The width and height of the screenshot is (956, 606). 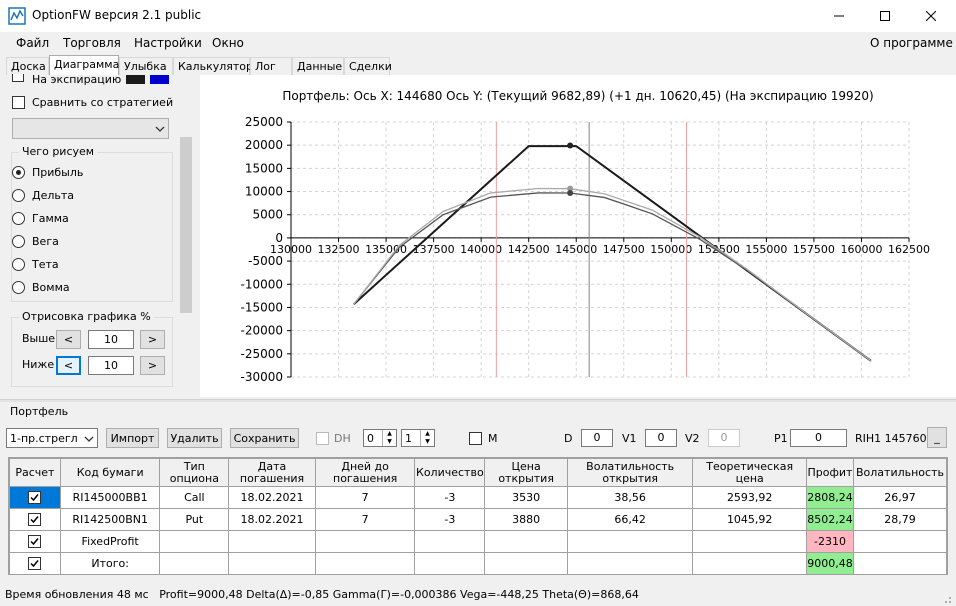 What do you see at coordinates (186, 236) in the screenshot?
I see `left-panel-scrollbar` at bounding box center [186, 236].